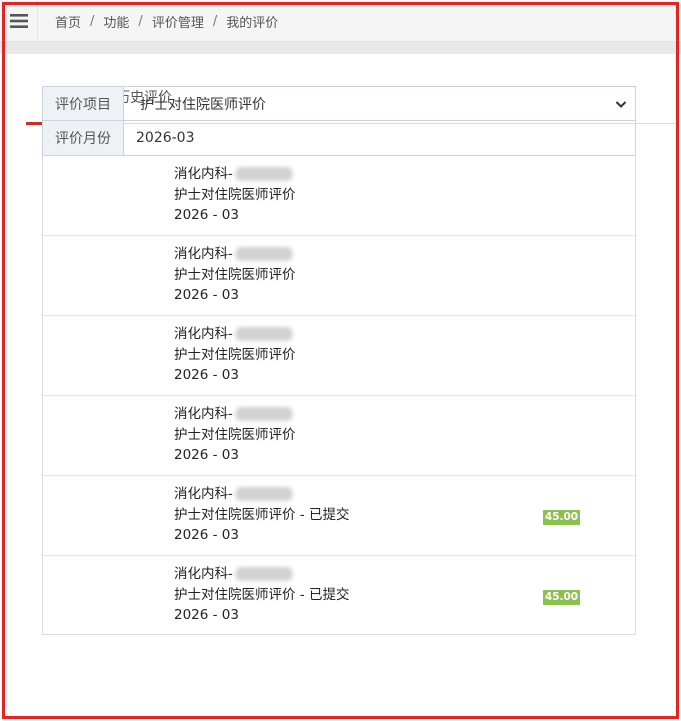 Image resolution: width=681 pixels, height=721 pixels. What do you see at coordinates (83, 103) in the screenshot?
I see `project-label: 评价项目` at bounding box center [83, 103].